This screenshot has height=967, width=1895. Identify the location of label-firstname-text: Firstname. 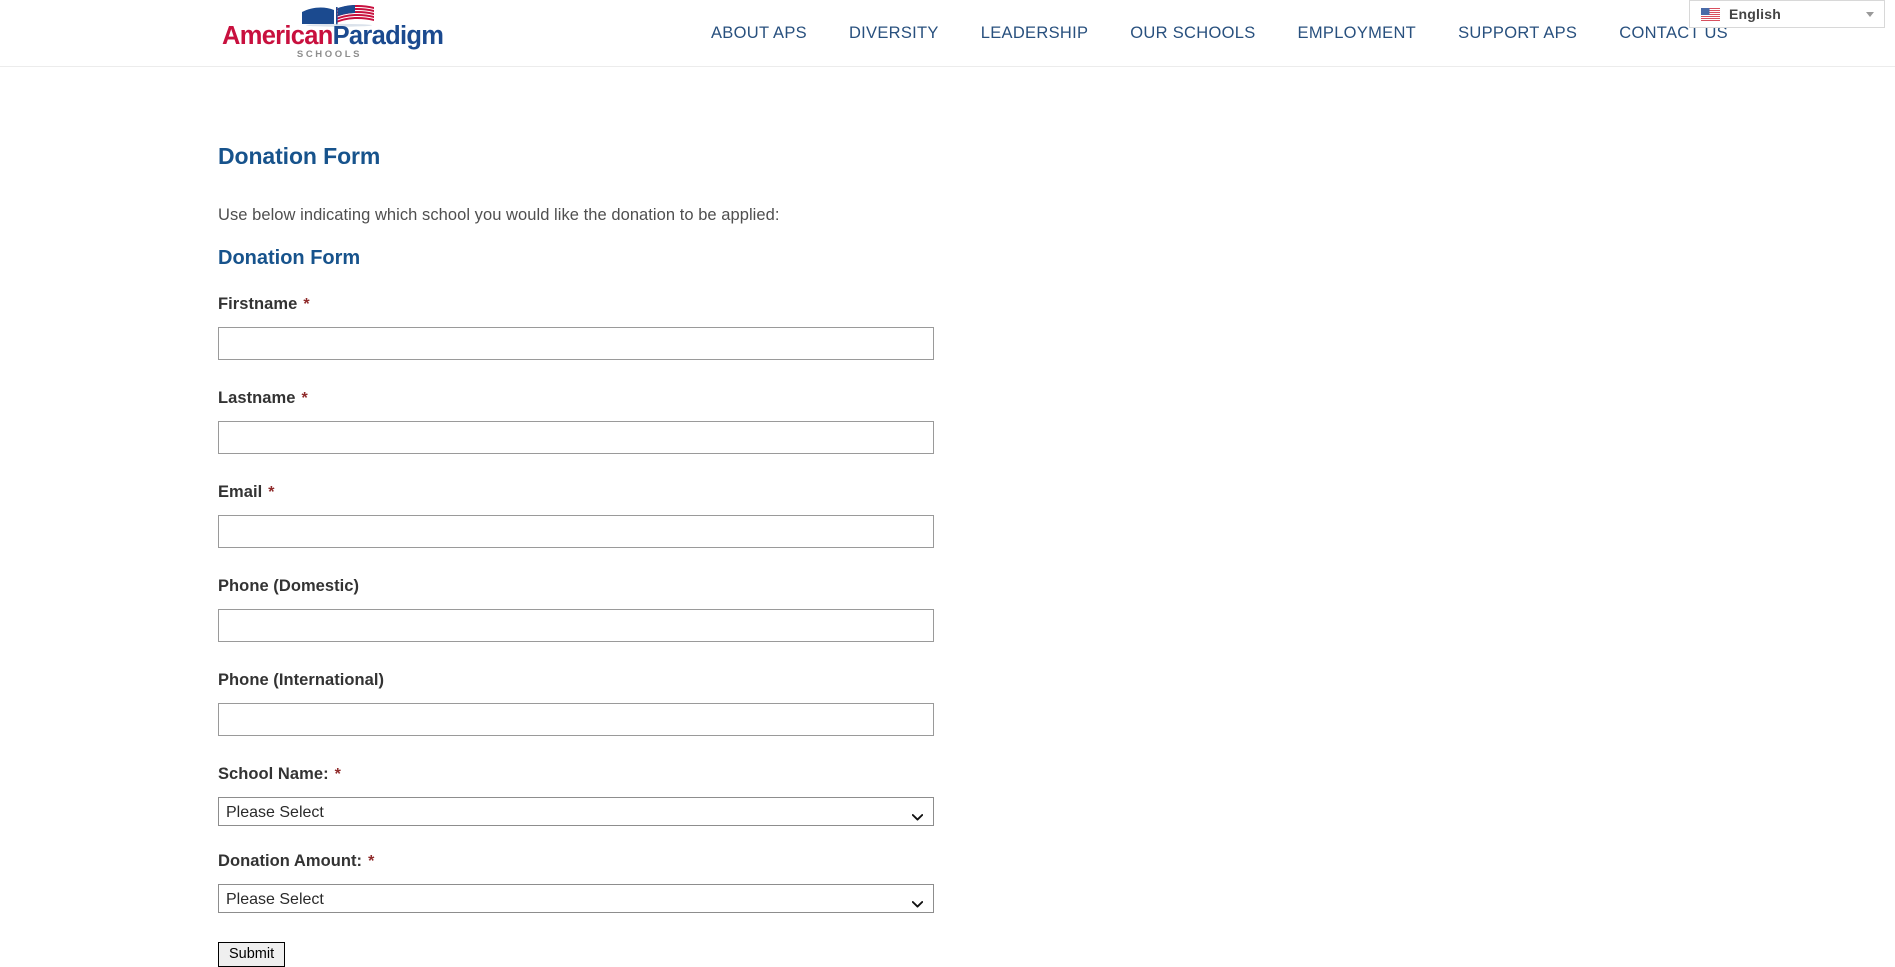
(258, 304).